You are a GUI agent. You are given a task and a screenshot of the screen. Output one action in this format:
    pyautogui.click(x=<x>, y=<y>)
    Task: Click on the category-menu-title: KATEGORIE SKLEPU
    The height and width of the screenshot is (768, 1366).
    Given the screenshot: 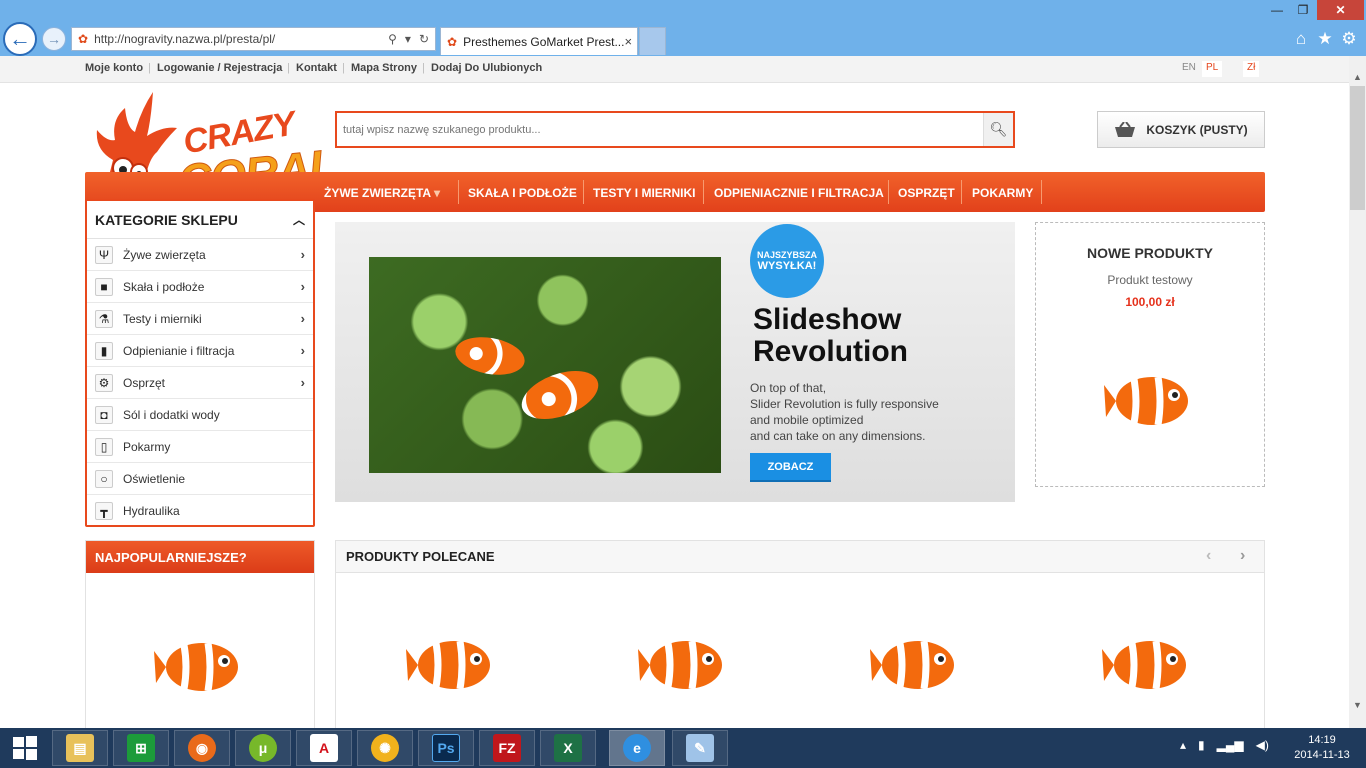 What is the action you would take?
    pyautogui.click(x=166, y=219)
    